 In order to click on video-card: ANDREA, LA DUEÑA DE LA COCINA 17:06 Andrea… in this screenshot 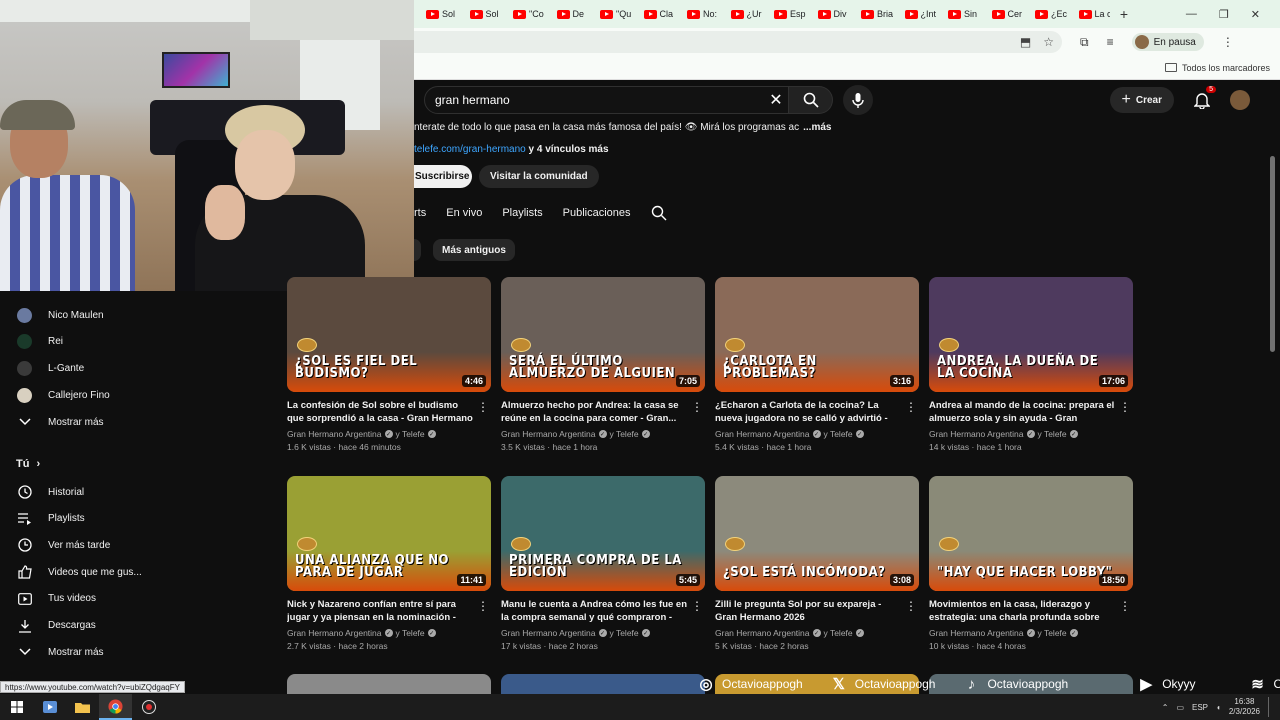, I will do `click(1031, 364)`.